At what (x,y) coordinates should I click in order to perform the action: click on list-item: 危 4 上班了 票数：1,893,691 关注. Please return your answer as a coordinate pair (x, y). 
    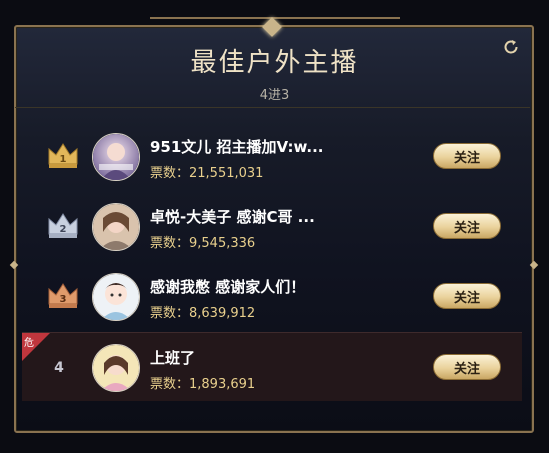
    Looking at the image, I should click on (272, 366).